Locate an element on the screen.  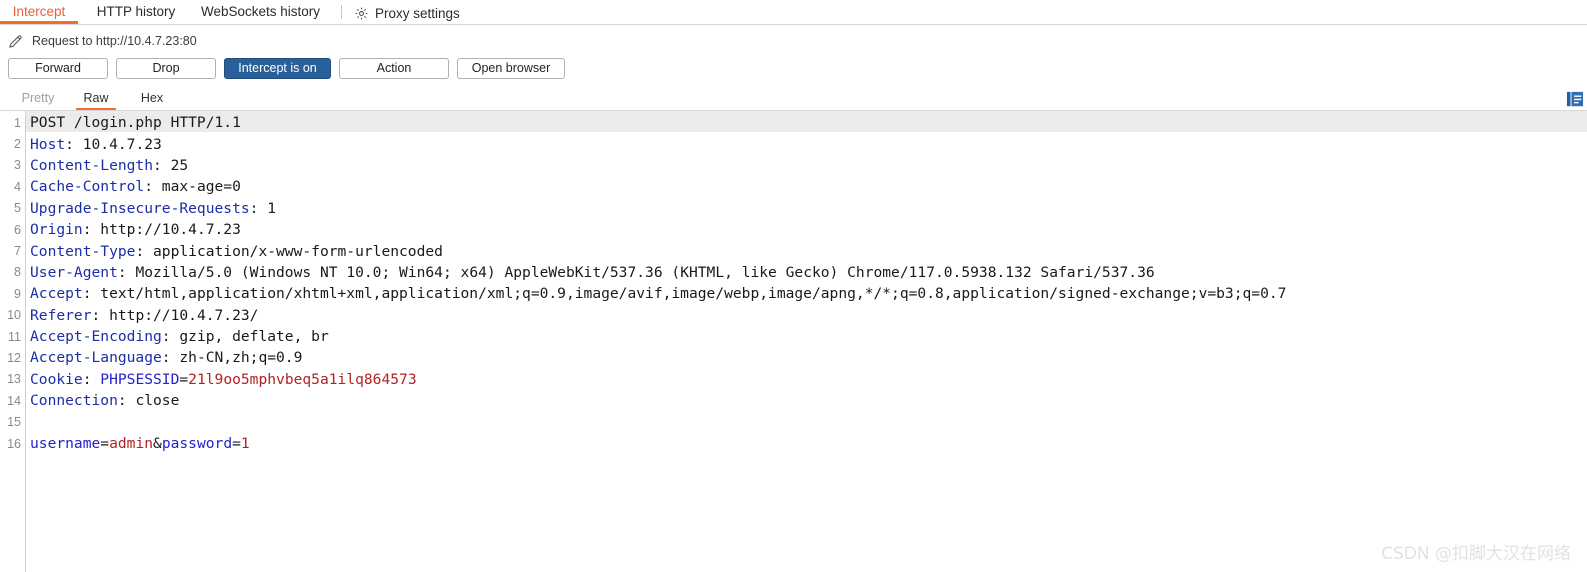
request-line: 10 Referer: http://10.4.7.23/ is located at coordinates (793, 315).